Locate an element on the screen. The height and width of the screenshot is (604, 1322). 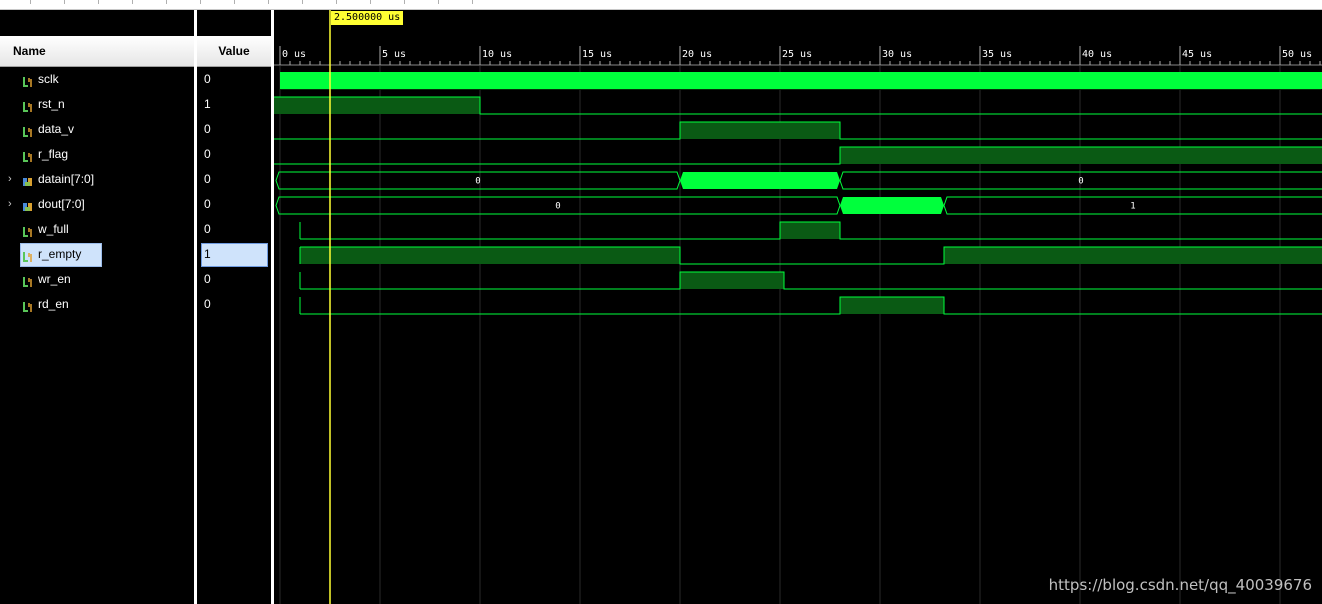
signal-name-label: dout[7:0] is located at coordinates (61, 204).